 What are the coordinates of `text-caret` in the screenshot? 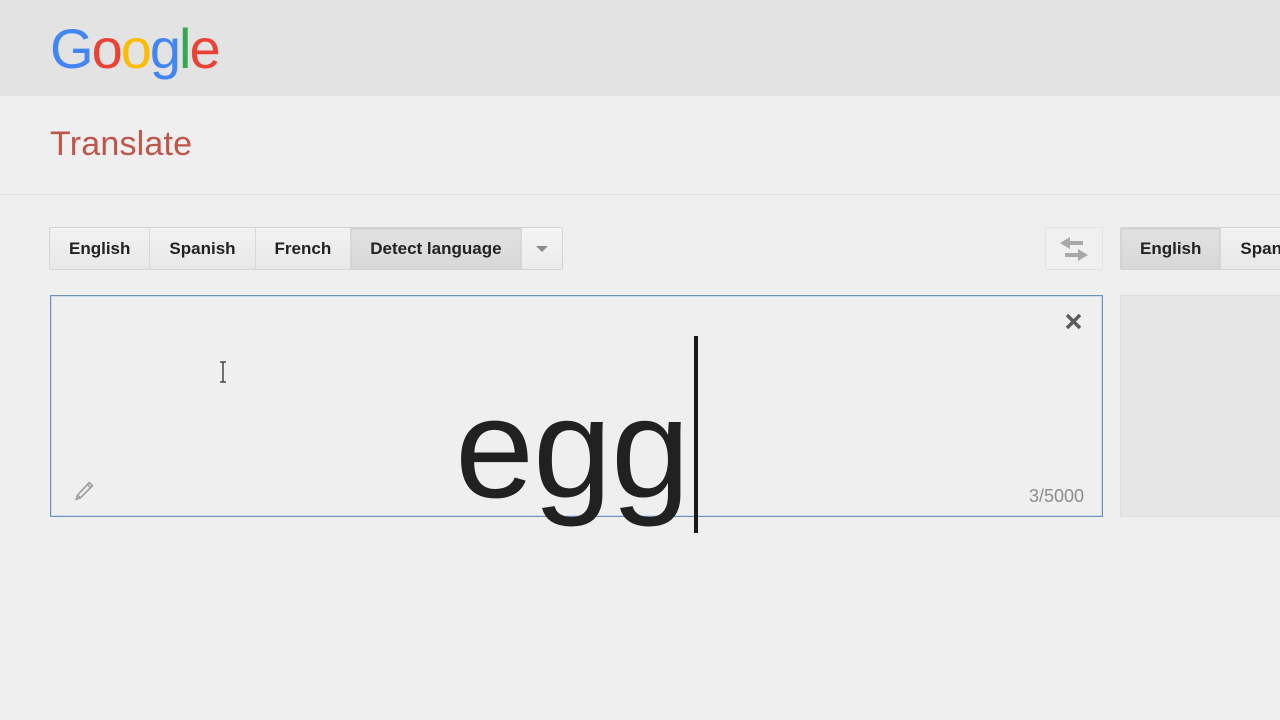 It's located at (695, 434).